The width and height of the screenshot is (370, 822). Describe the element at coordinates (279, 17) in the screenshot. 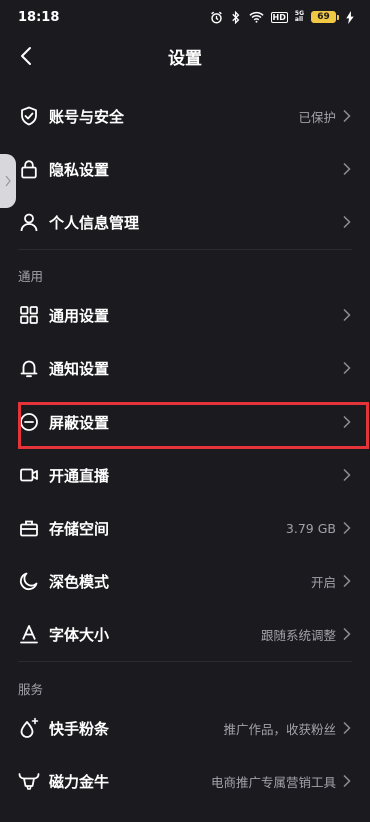

I see `hd-badge: HD` at that location.